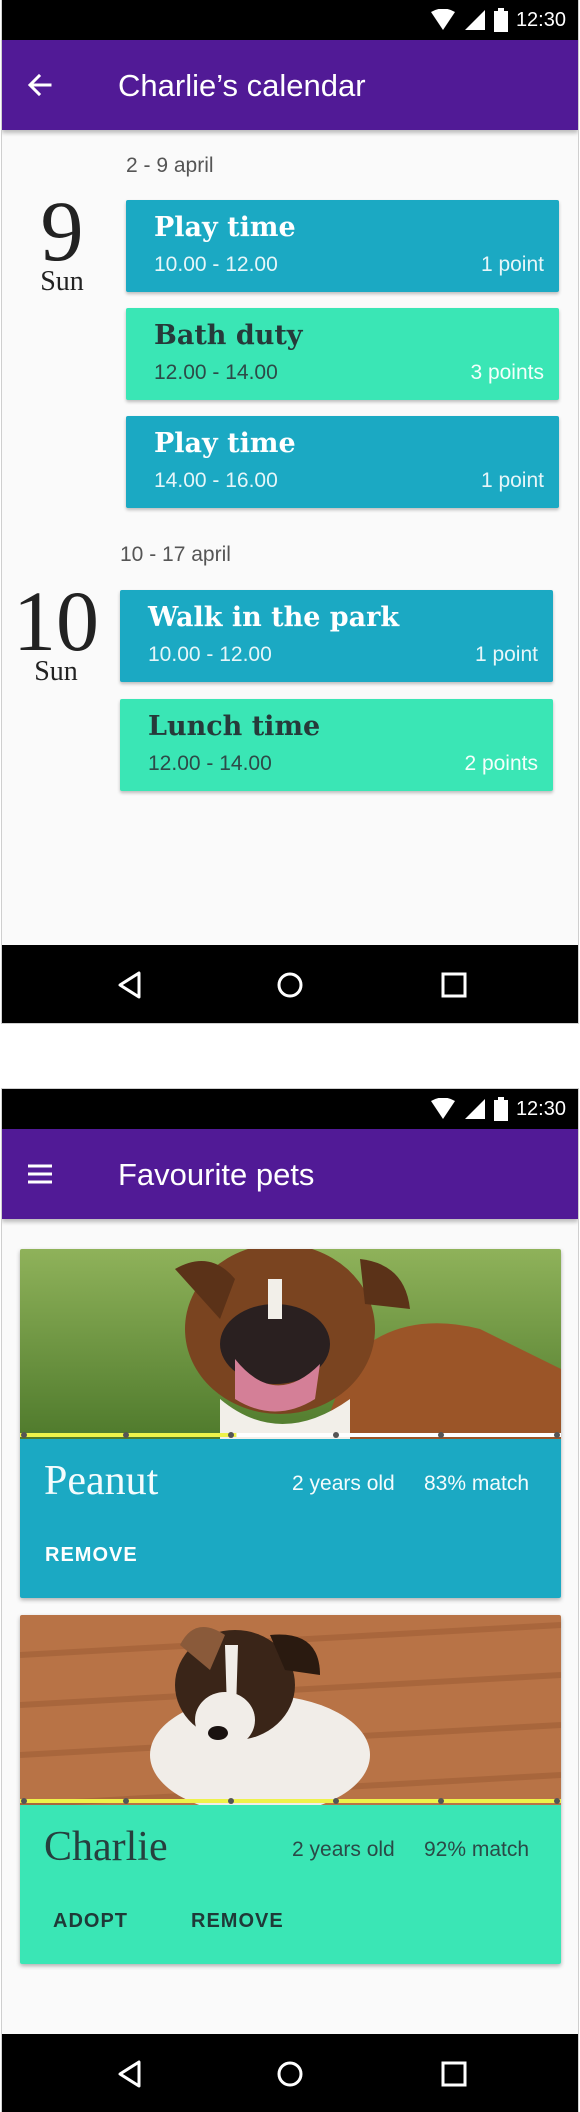  What do you see at coordinates (507, 372) in the screenshot?
I see `event-points: 3 points` at bounding box center [507, 372].